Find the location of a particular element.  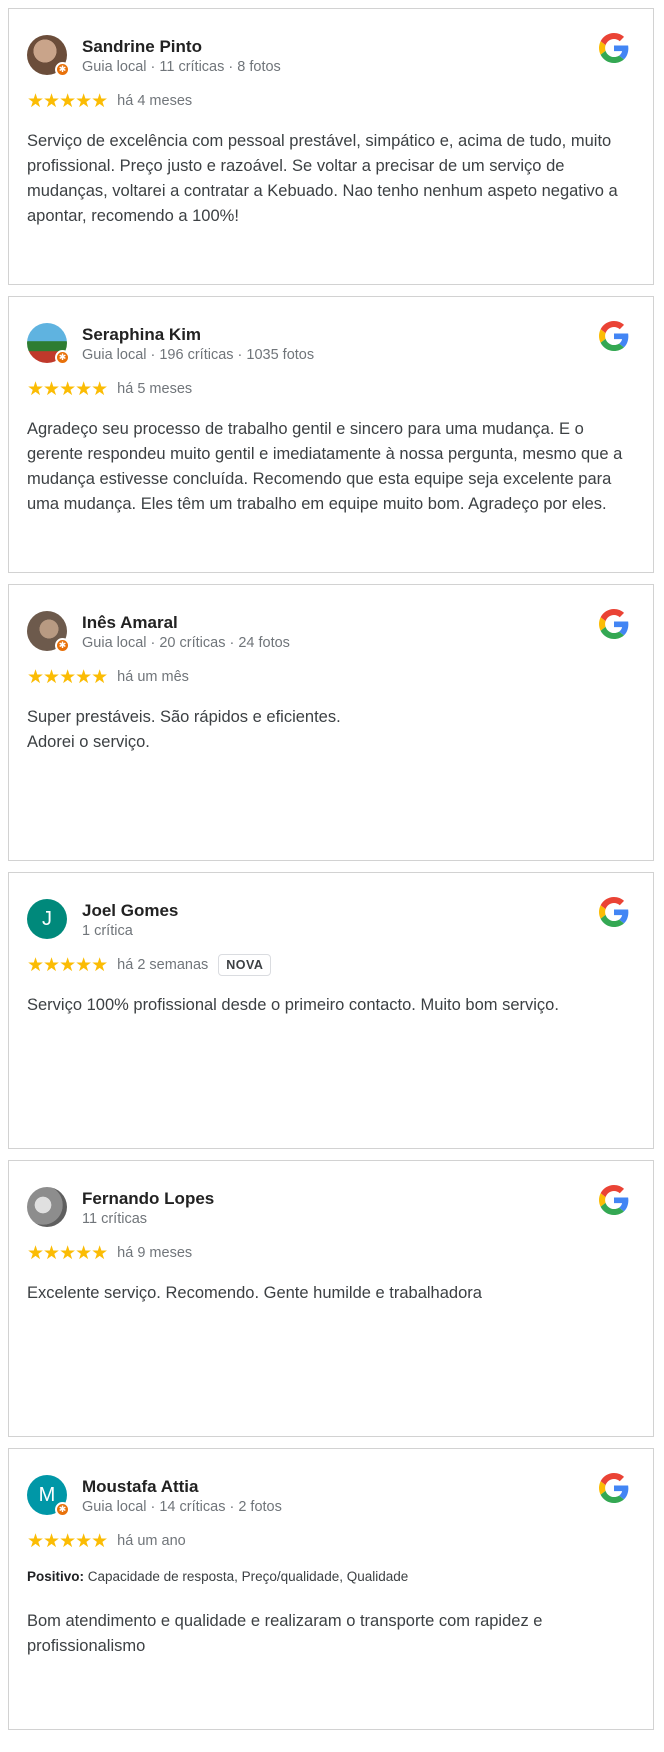

reviewer-meta: Guia local · 196 críticas · 1035 fotos is located at coordinates (198, 355).